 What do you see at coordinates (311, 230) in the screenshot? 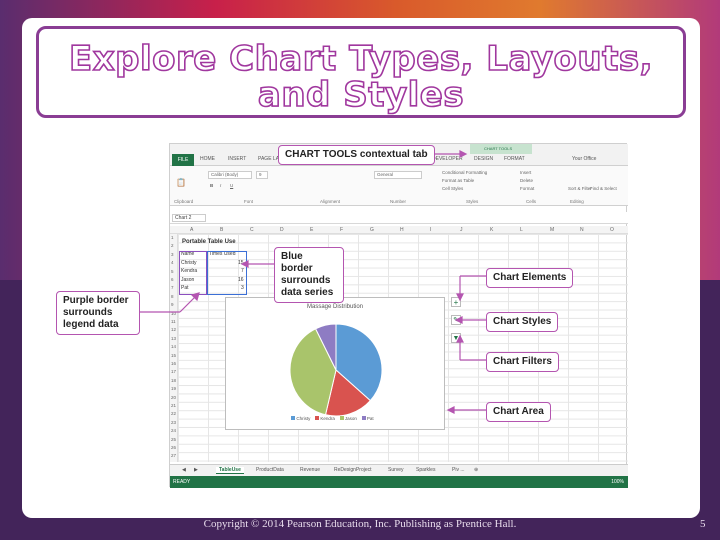
I see `column-header: E` at bounding box center [311, 230].